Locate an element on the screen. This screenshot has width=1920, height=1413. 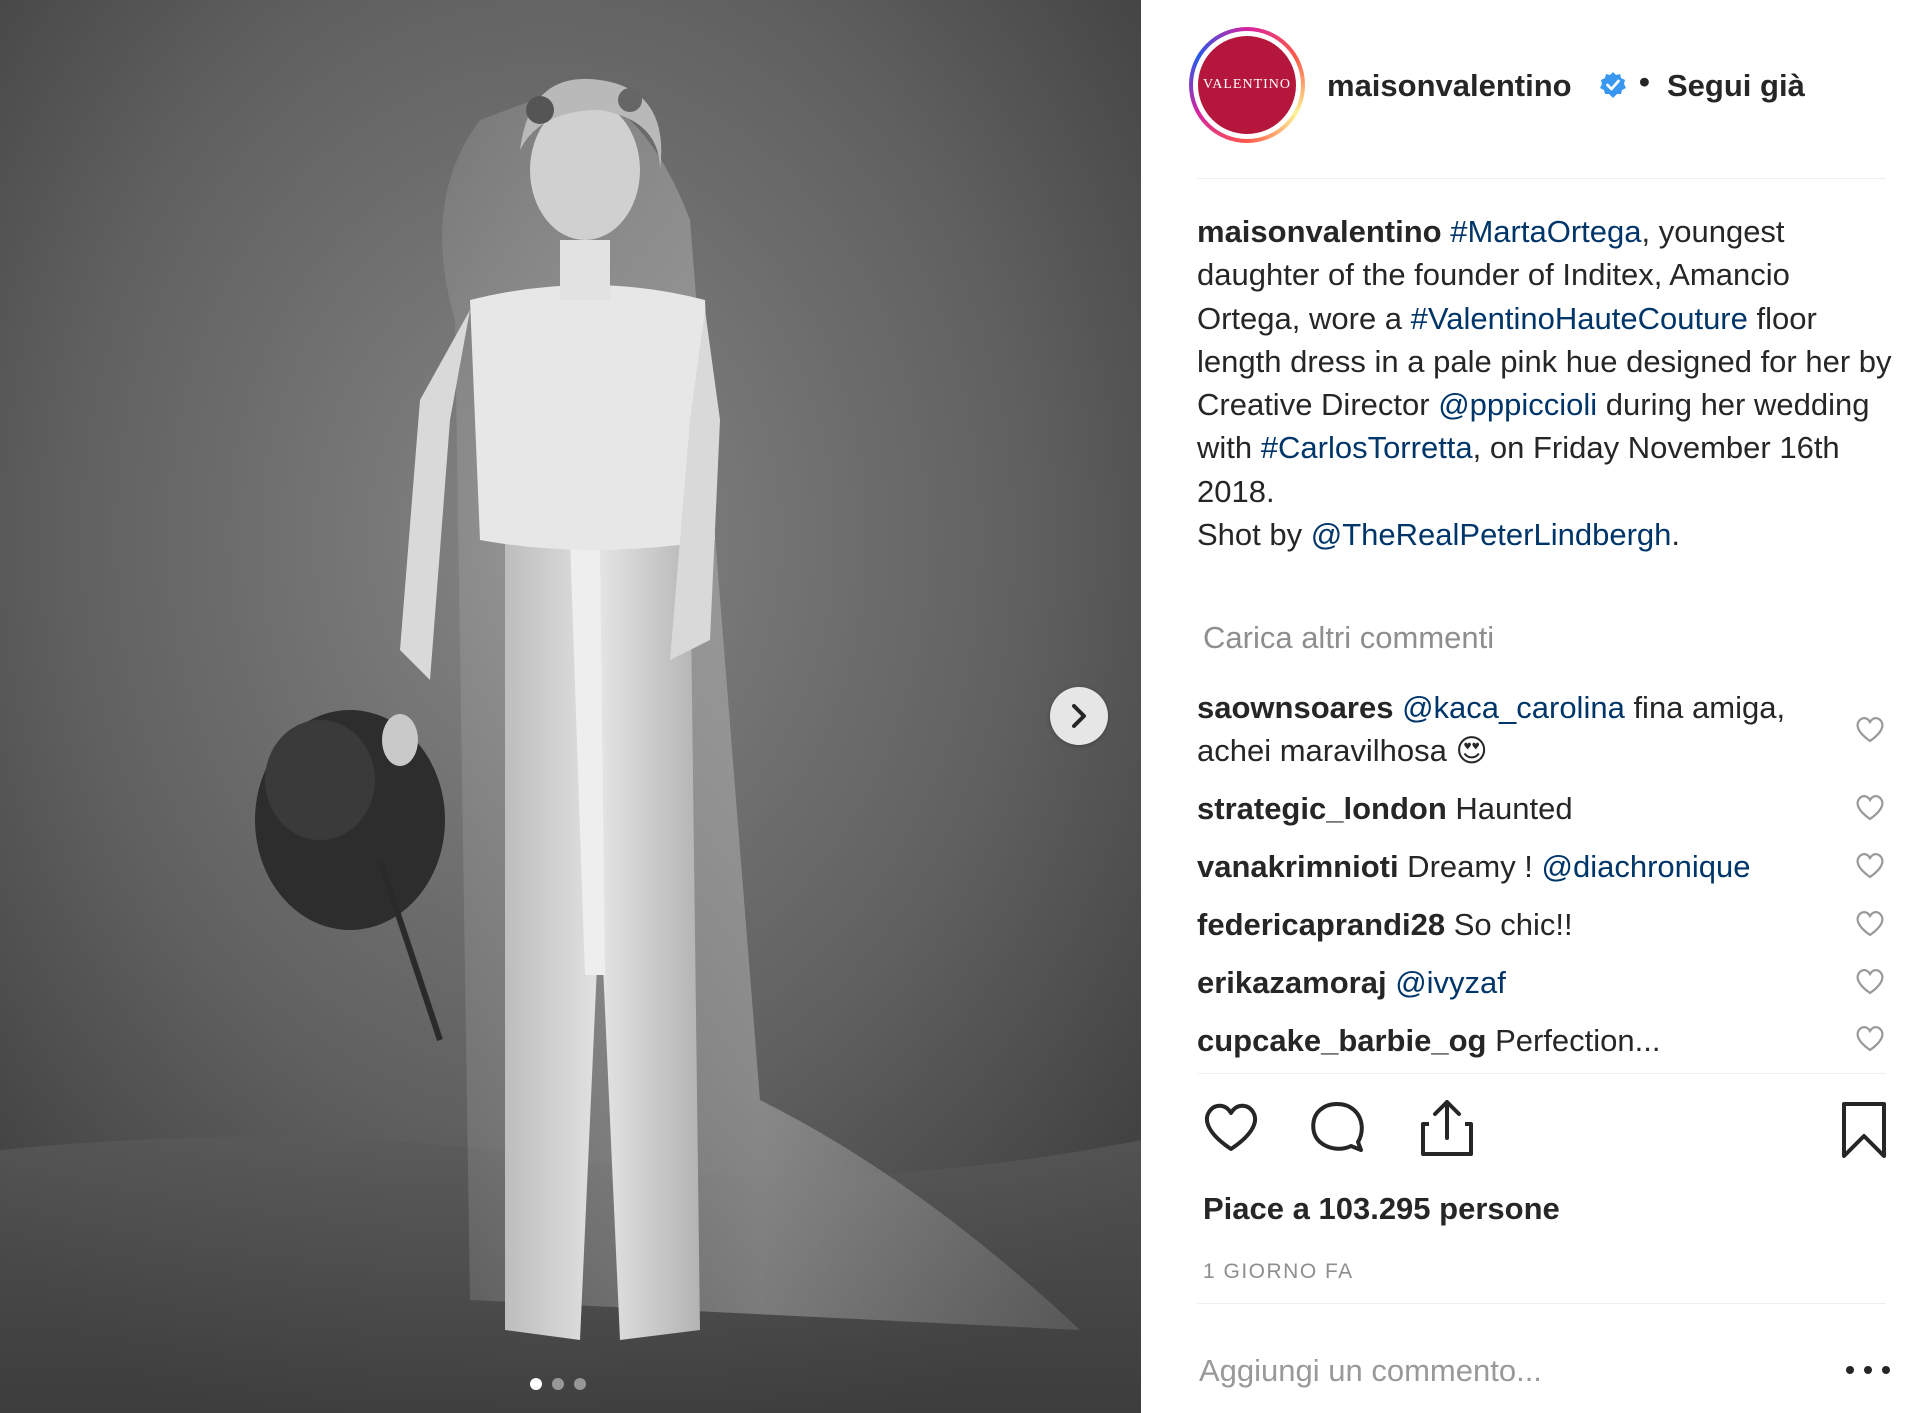
caption-text: . is located at coordinates (1676, 535).